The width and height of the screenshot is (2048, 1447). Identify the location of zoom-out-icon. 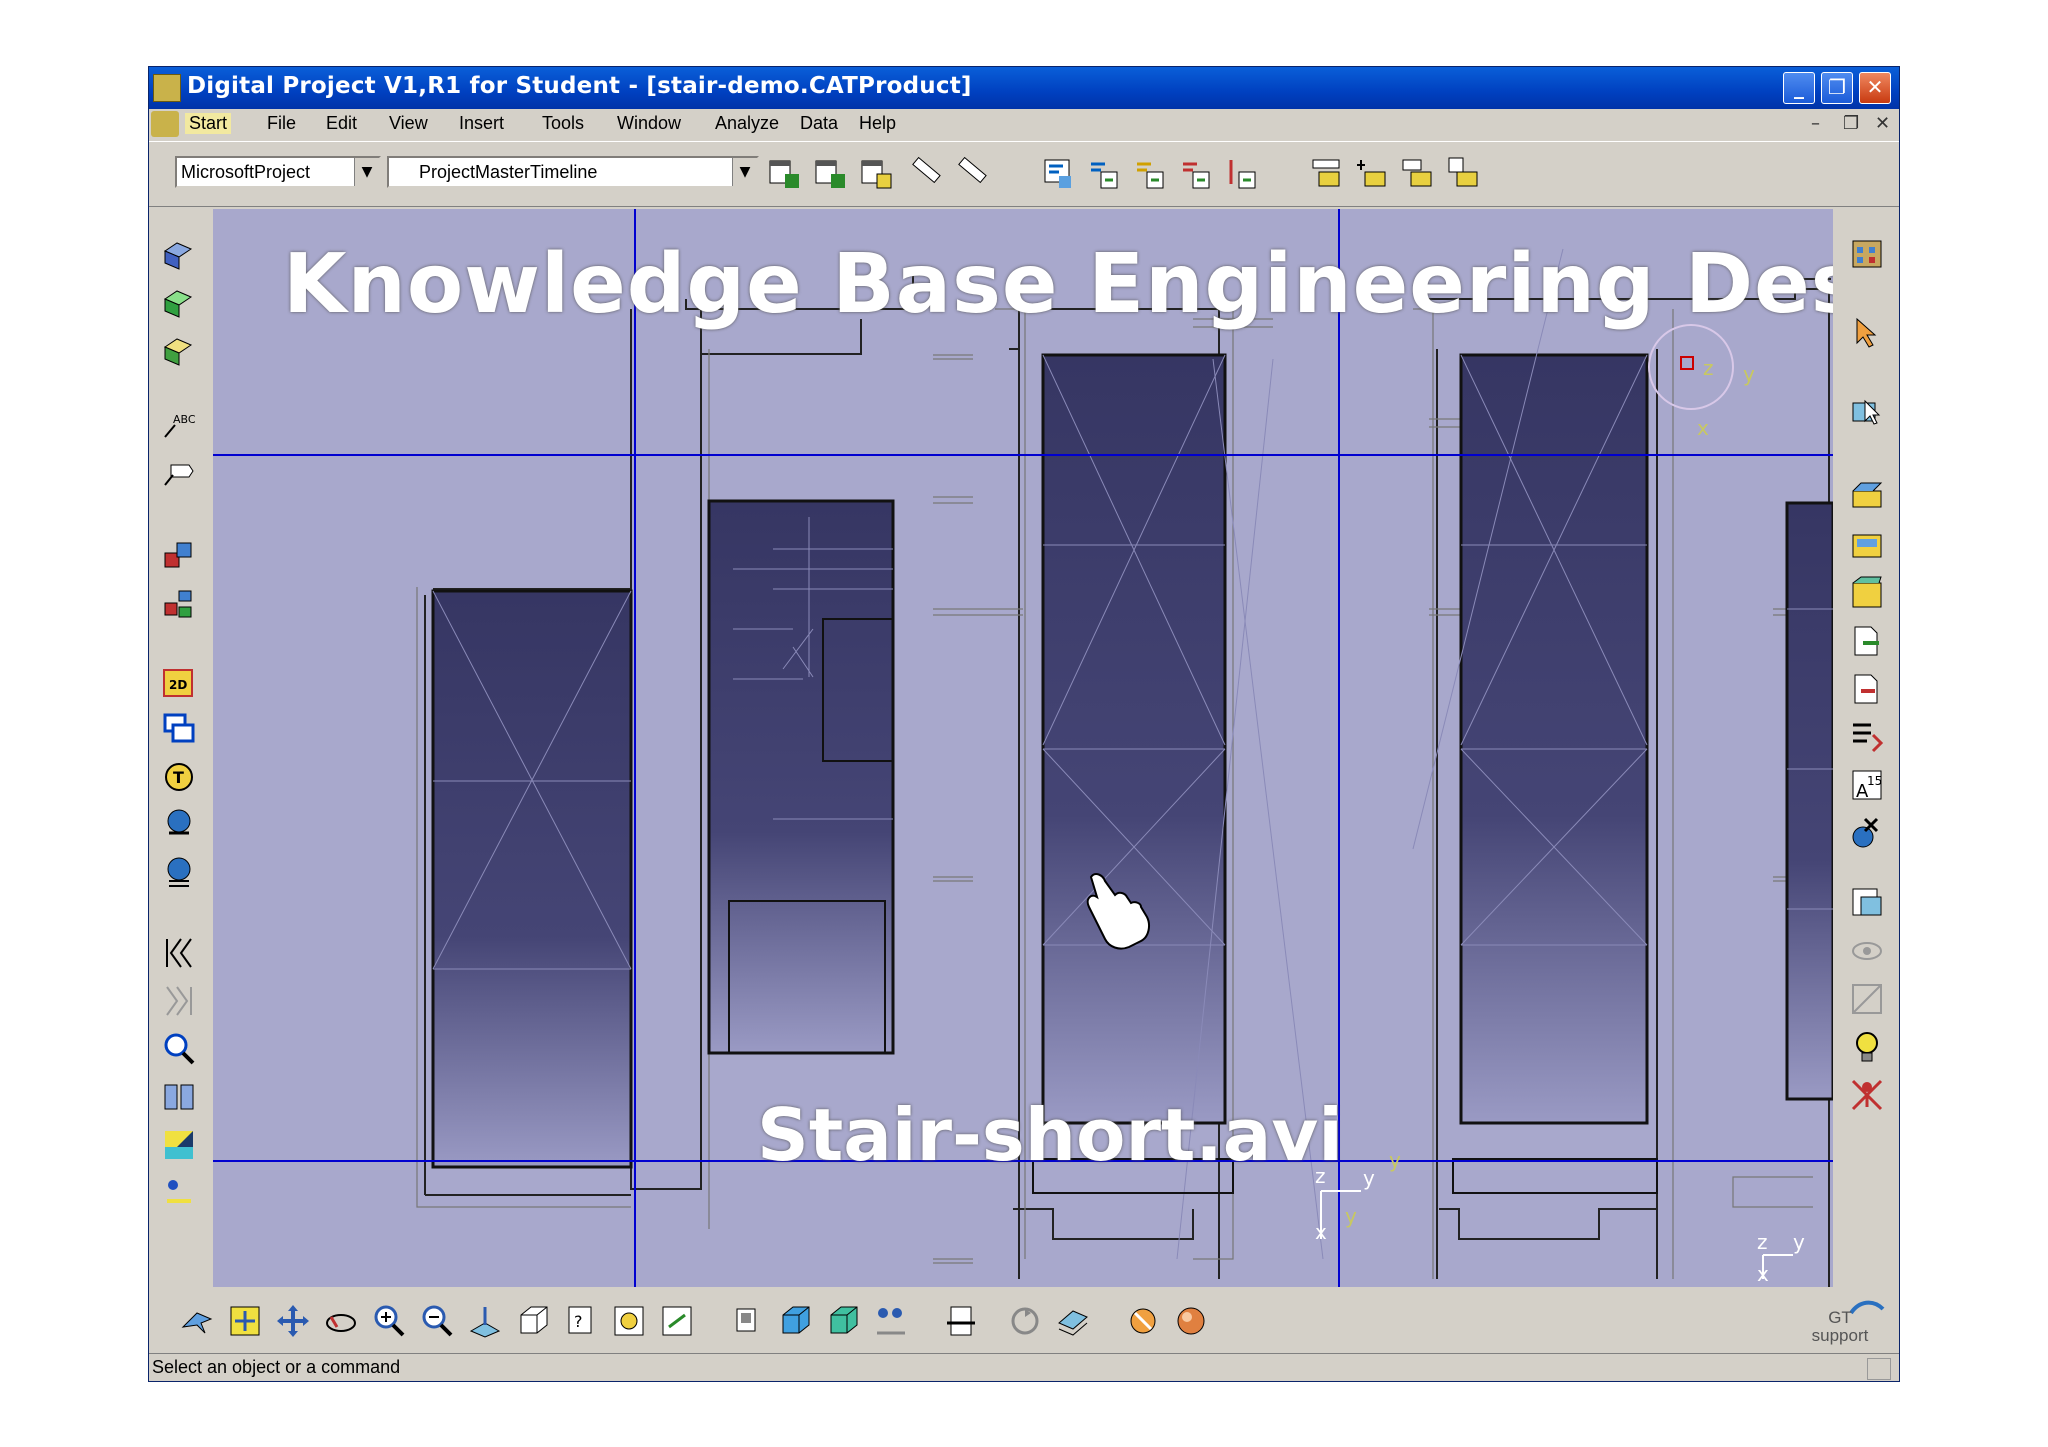
(437, 1321).